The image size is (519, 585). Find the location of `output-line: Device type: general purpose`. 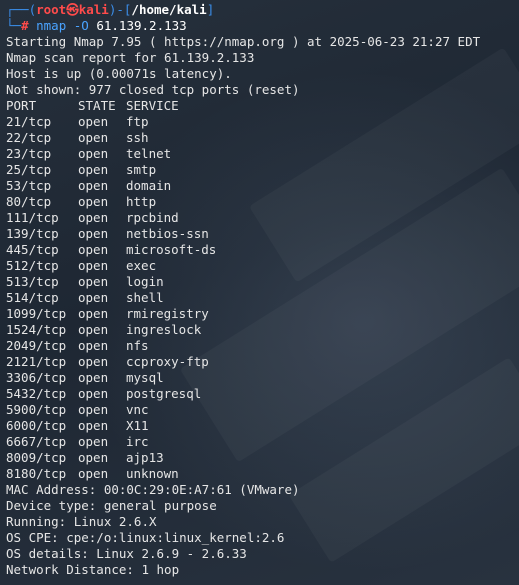

output-line: Device type: general purpose is located at coordinates (111, 505).